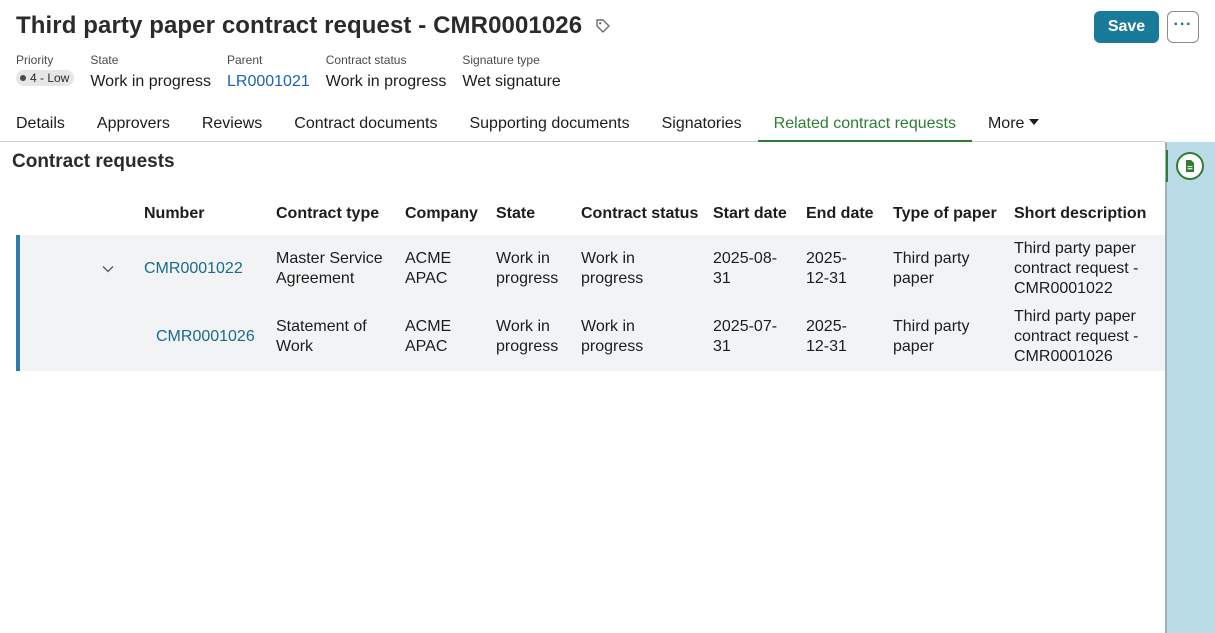  I want to click on document-icon, so click(1190, 166).